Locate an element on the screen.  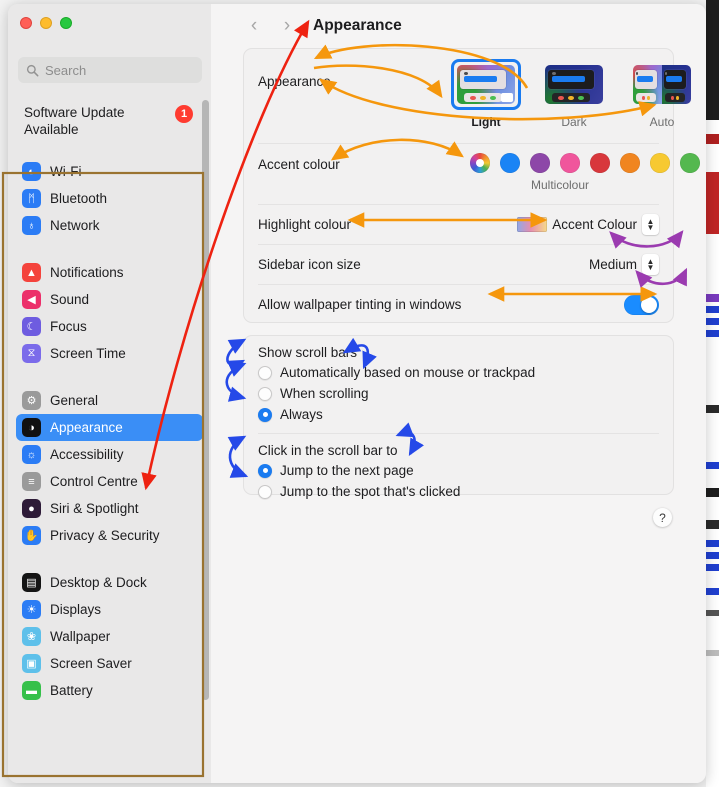
sidebar-item-wi-fi: ◐ Wi-Fi is located at coordinates (109, 171).